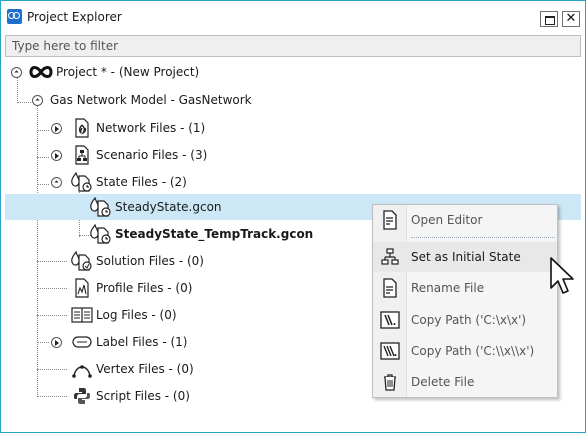  I want to click on menu-item-label: Delete File, so click(443, 382).